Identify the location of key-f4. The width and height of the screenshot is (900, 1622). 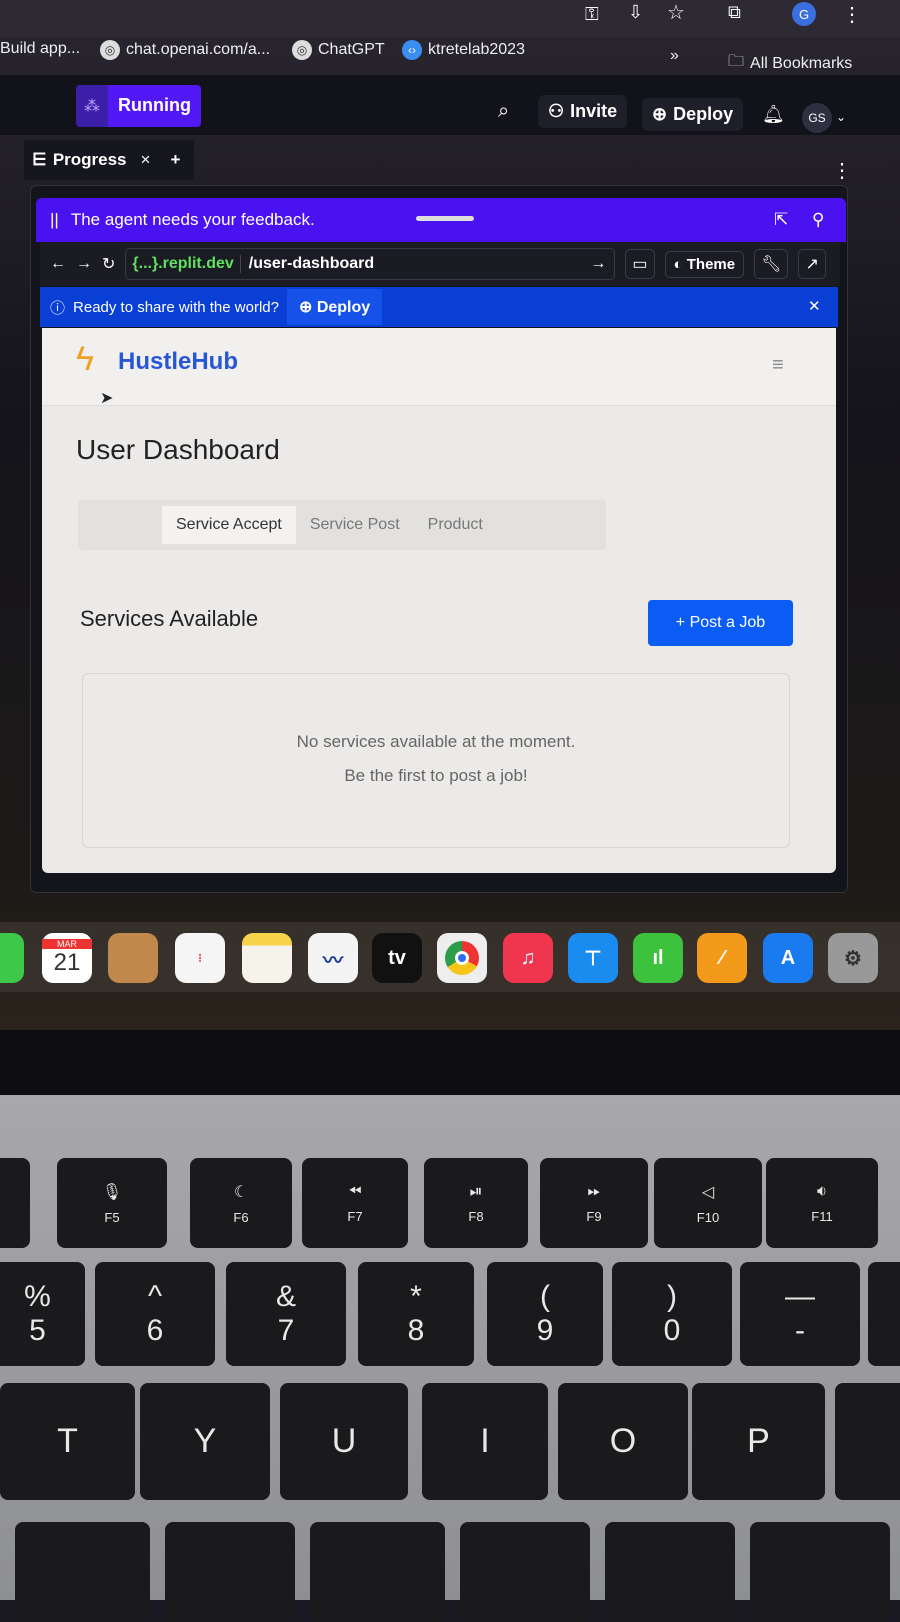
(15, 1203).